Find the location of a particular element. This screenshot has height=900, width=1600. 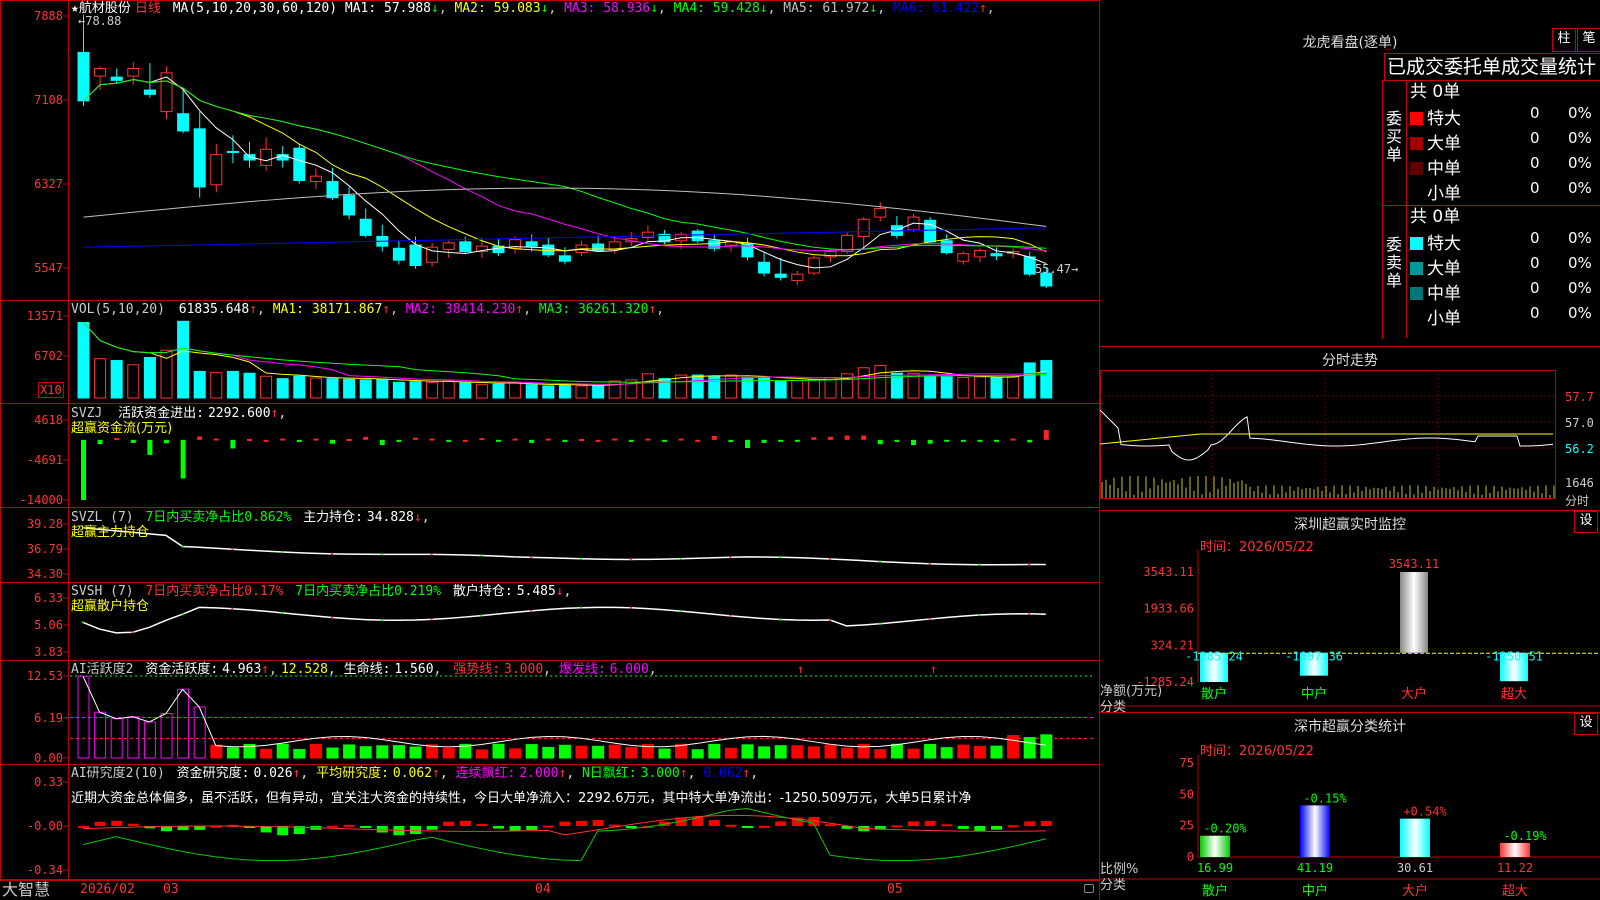

class-y-tick: 0 is located at coordinates (1190, 857).